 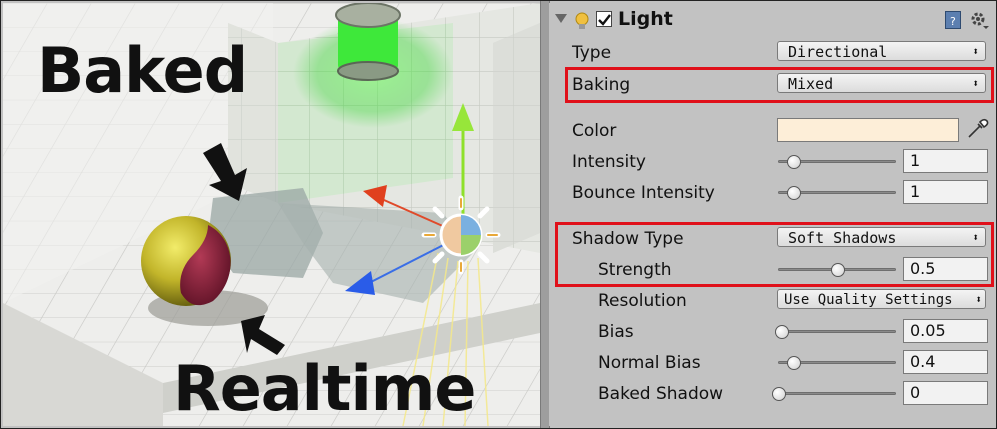 What do you see at coordinates (324, 388) in the screenshot?
I see `realtime-annotation: Realtime` at bounding box center [324, 388].